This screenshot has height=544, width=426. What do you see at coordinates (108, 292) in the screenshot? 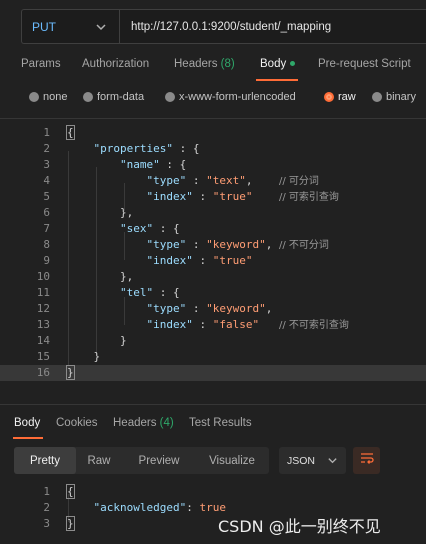
I see `code-line: 11 "tel" : {` at bounding box center [108, 292].